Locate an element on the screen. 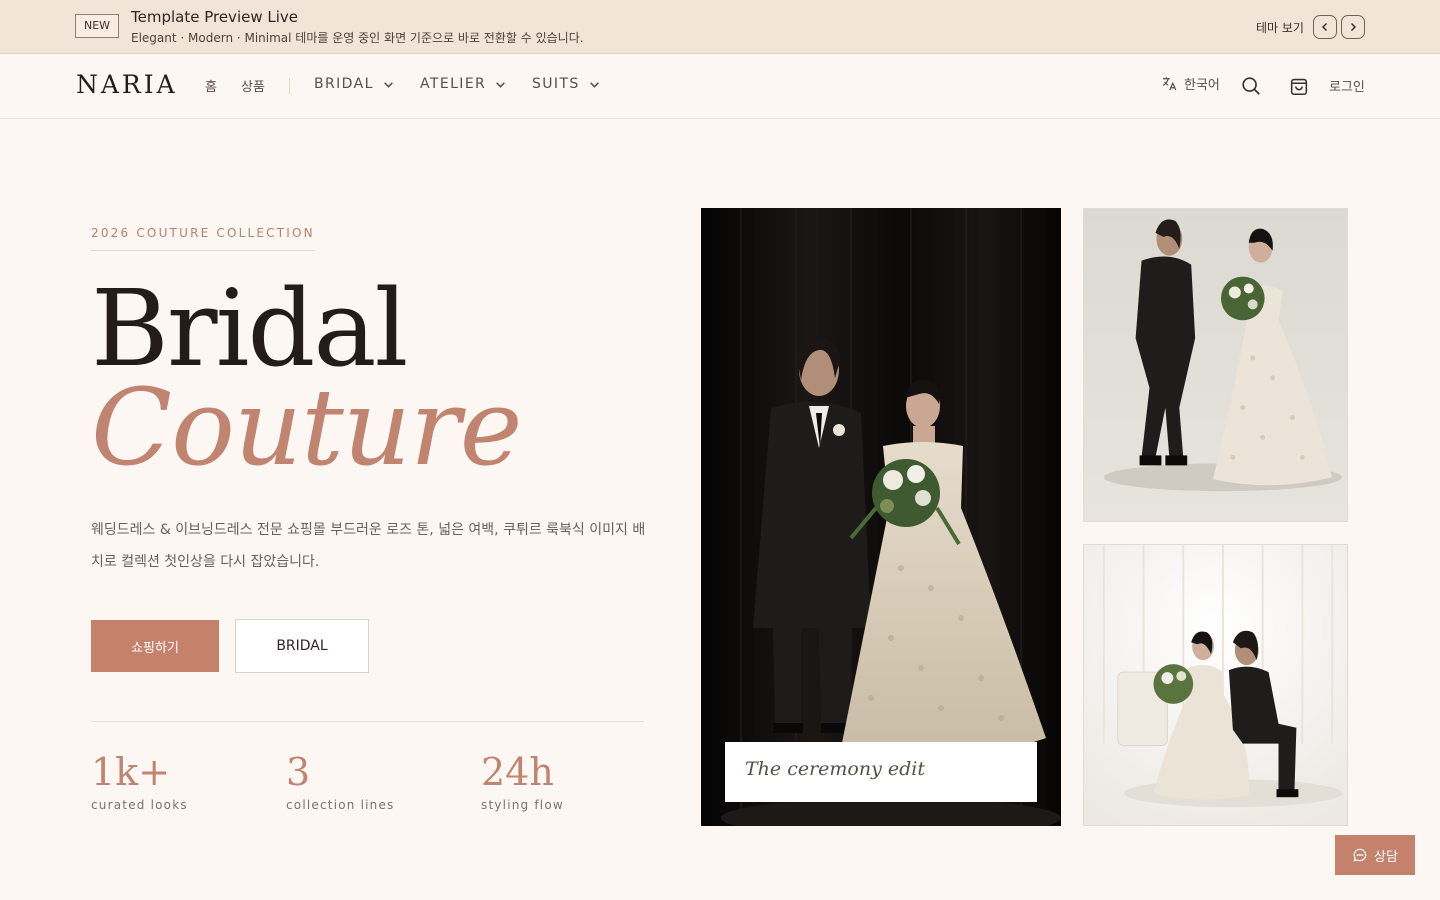  login-link: 로그인 is located at coordinates (1347, 85).